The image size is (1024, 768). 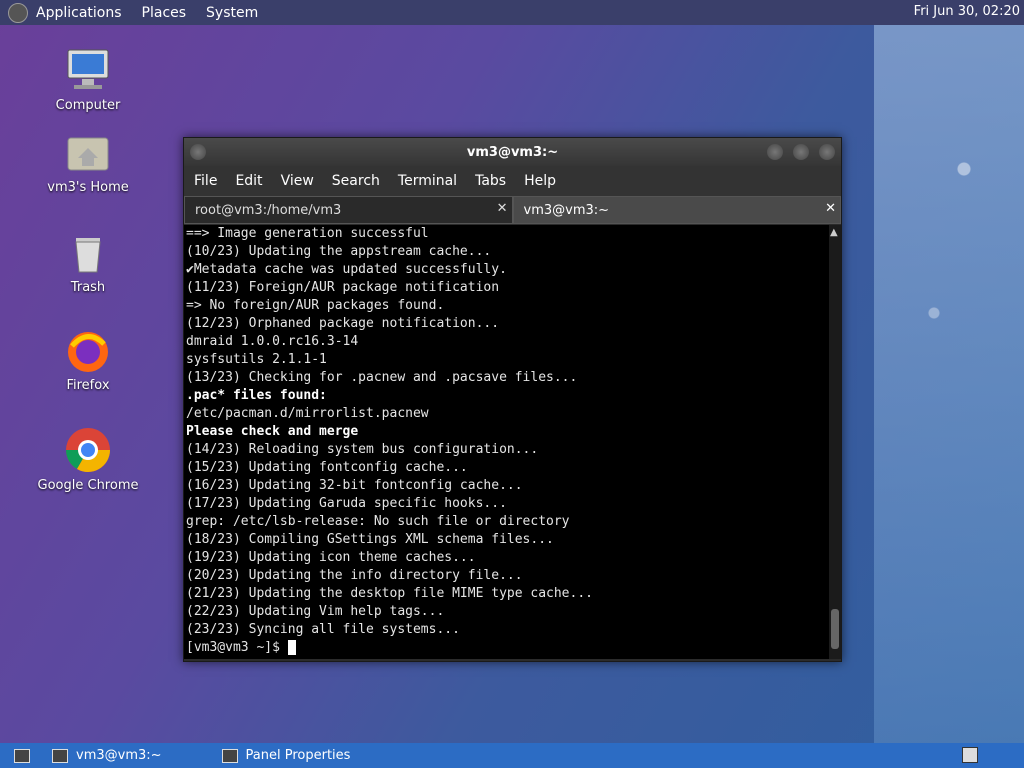 I want to click on bottom-panel: vm3@vm3:~ Panel Properties, so click(x=512, y=755).